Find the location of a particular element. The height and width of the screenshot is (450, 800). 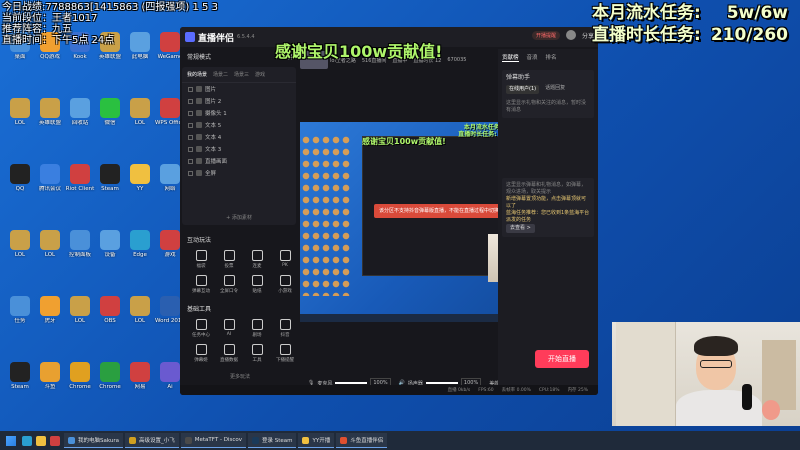

titlebar-actions: 开播提醒 分享 is located at coordinates (562, 35).